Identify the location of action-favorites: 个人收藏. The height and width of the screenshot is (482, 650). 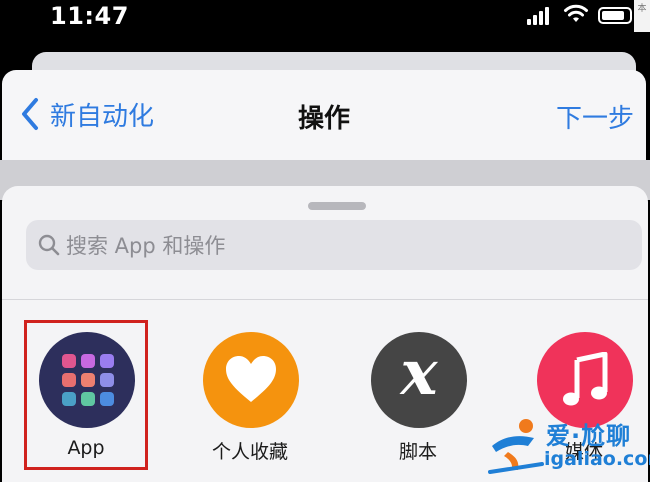
(250, 393).